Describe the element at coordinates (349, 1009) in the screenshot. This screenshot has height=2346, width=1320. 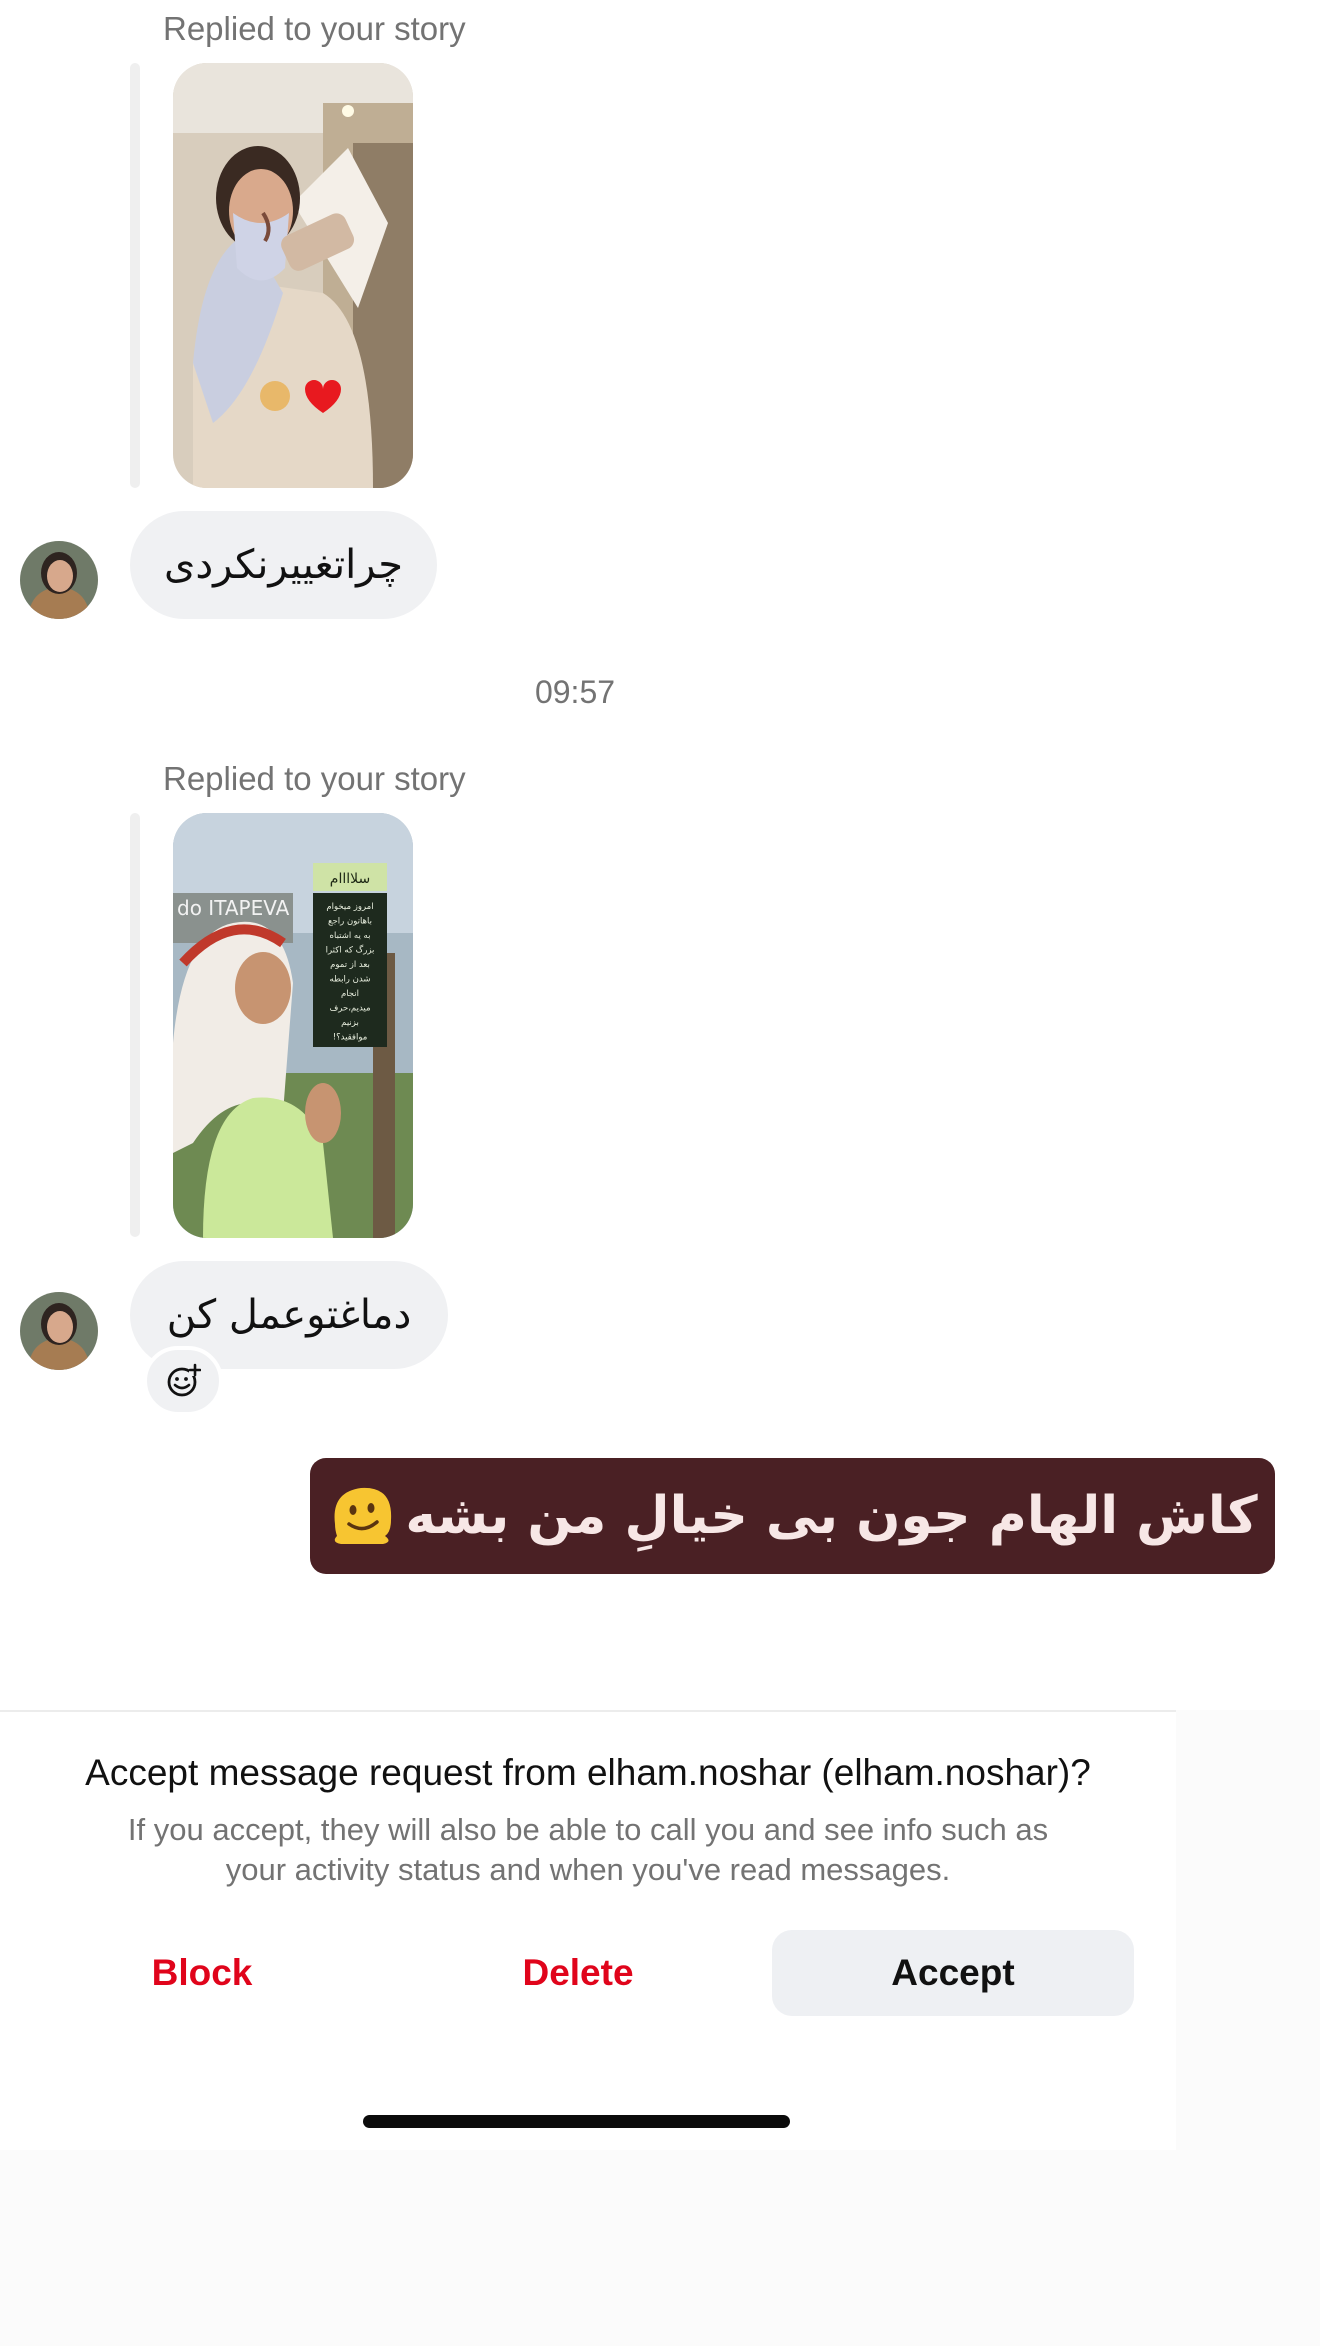
I see `story-sticker-line: میدیم،حرف` at that location.